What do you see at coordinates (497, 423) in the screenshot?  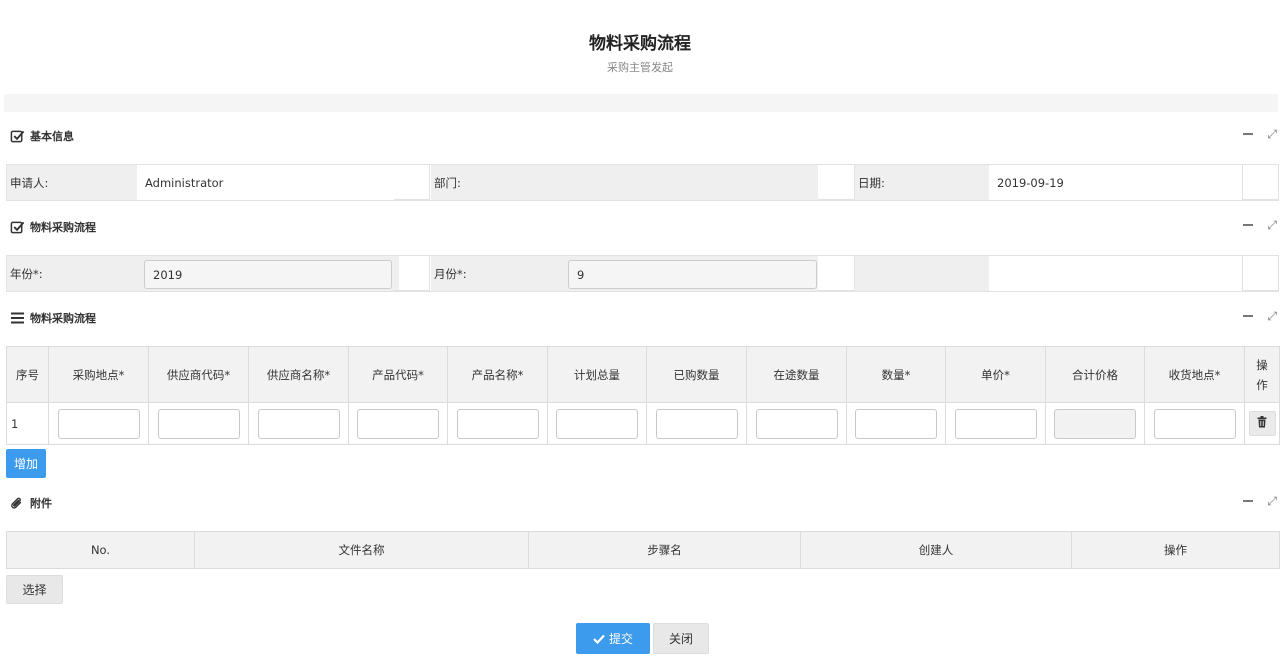 I see `product-name-input` at bounding box center [497, 423].